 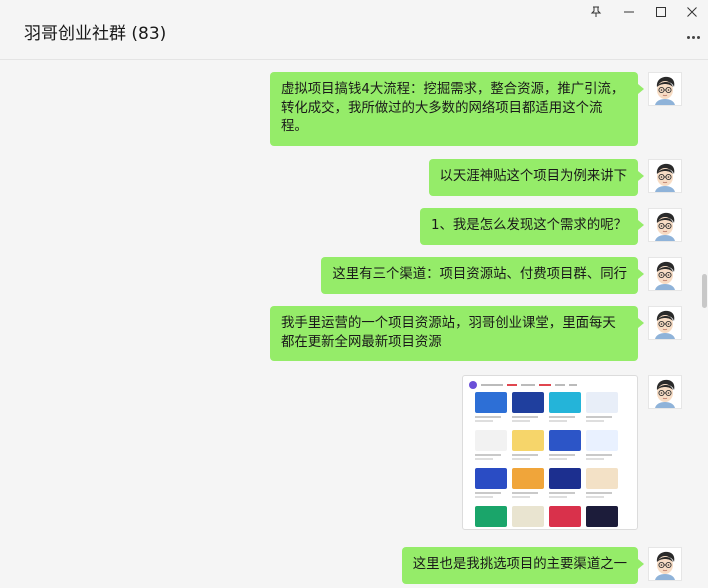 What do you see at coordinates (523, 565) in the screenshot?
I see `message-bubble: 这里也是我挑选项目的主要渠道之一` at bounding box center [523, 565].